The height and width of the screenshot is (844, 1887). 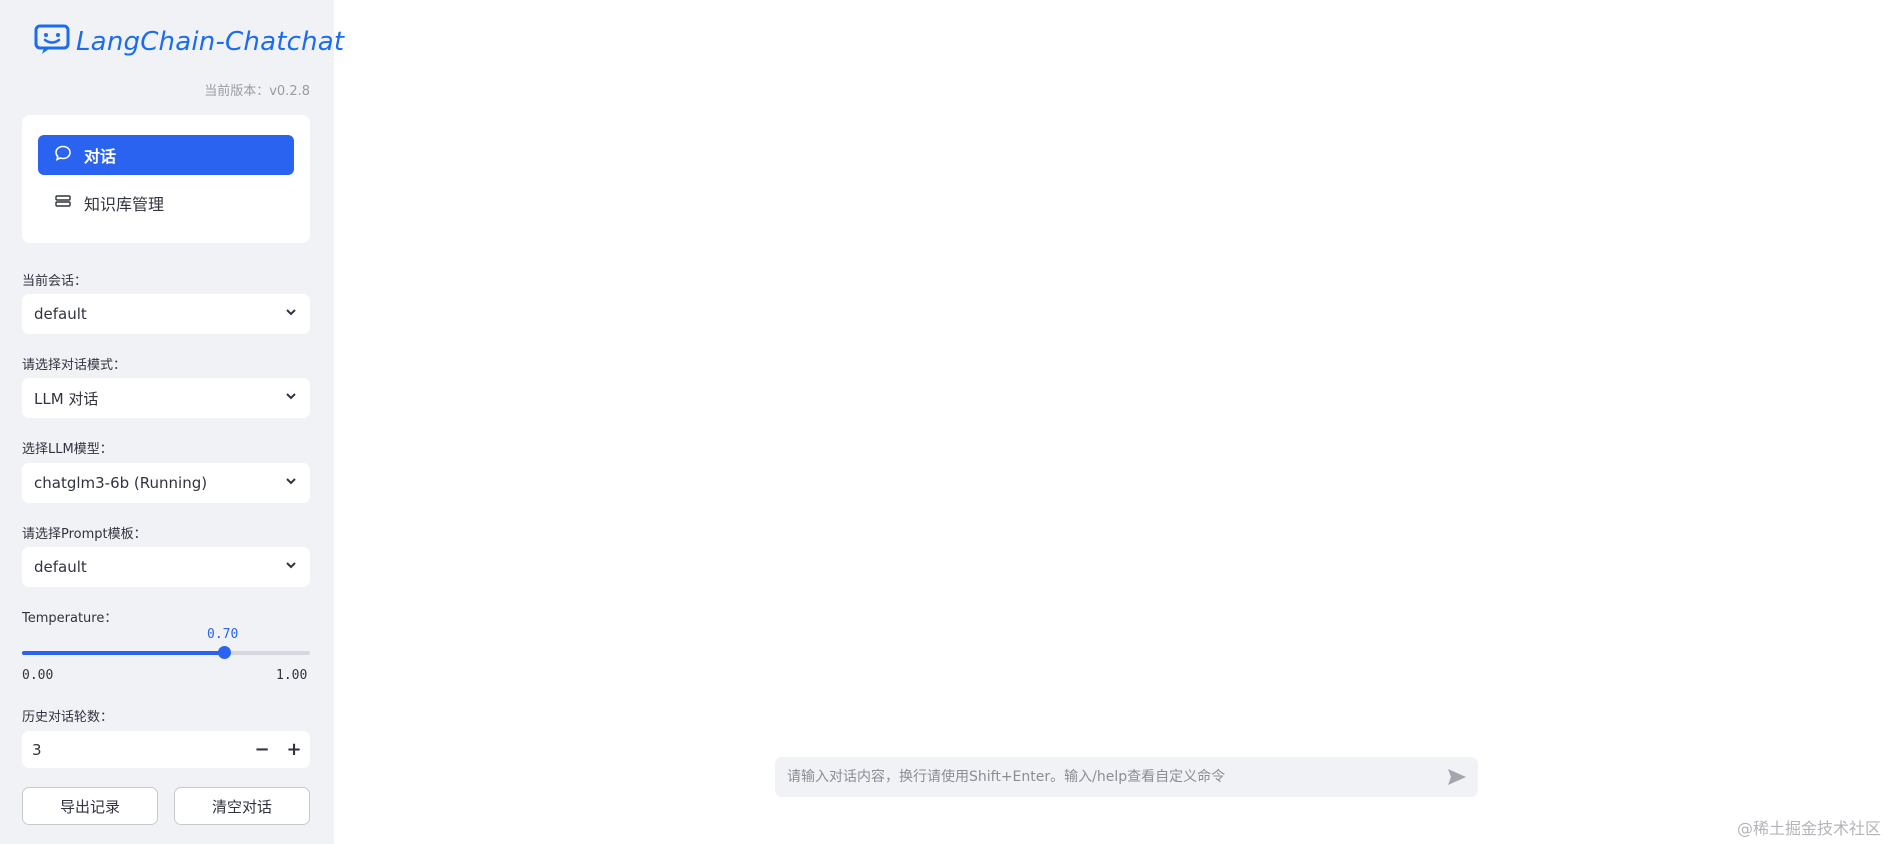 I want to click on export-button: 导出记录, so click(x=90, y=806).